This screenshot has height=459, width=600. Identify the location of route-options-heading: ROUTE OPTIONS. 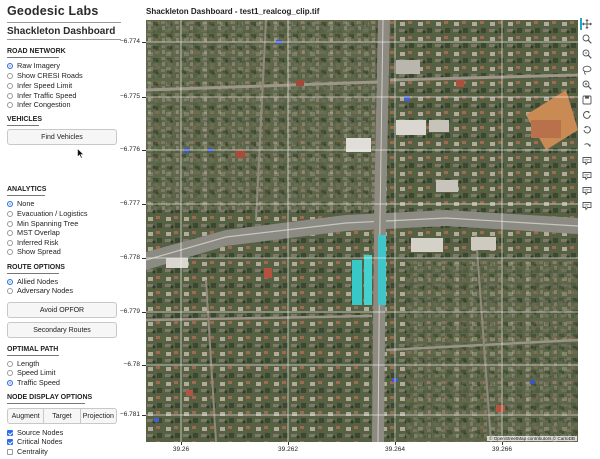
(36, 267).